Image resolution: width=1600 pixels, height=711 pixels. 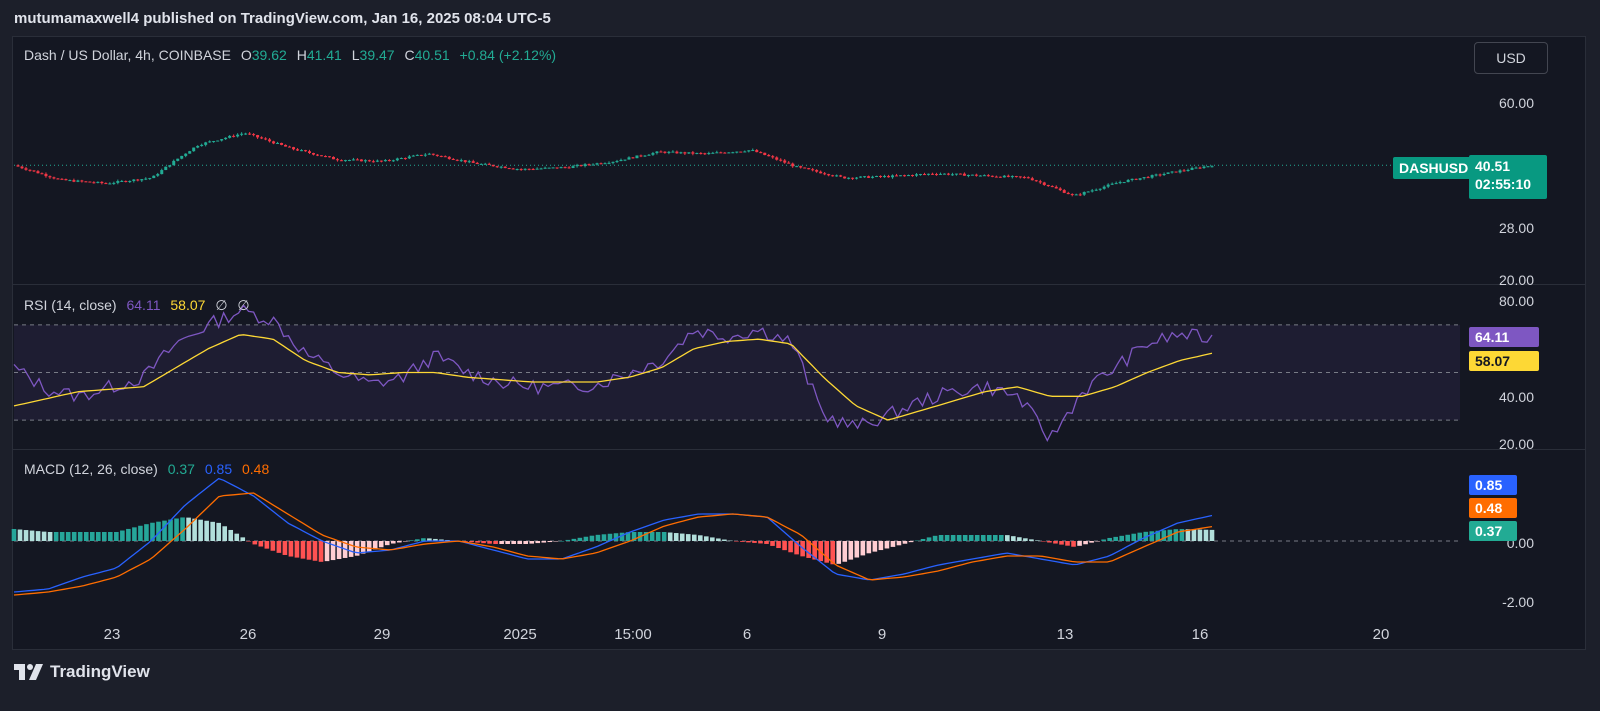 What do you see at coordinates (181, 469) in the screenshot?
I see `macd-hist-value: 0.37` at bounding box center [181, 469].